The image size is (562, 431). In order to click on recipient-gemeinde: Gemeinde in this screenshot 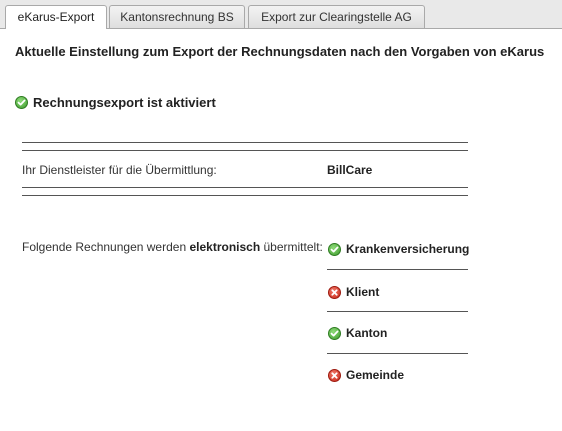, I will do `click(366, 375)`.